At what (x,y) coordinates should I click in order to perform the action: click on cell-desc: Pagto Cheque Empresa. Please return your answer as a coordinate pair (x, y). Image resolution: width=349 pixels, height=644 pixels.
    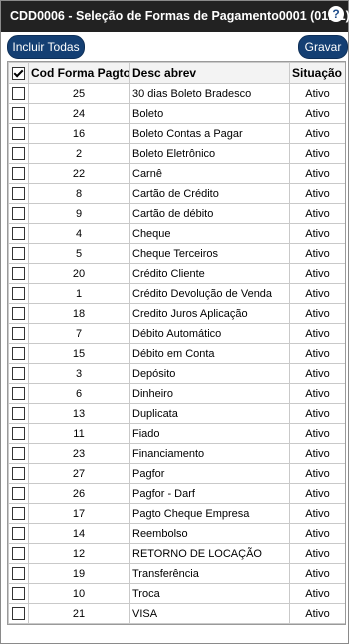
    Looking at the image, I should click on (209, 513).